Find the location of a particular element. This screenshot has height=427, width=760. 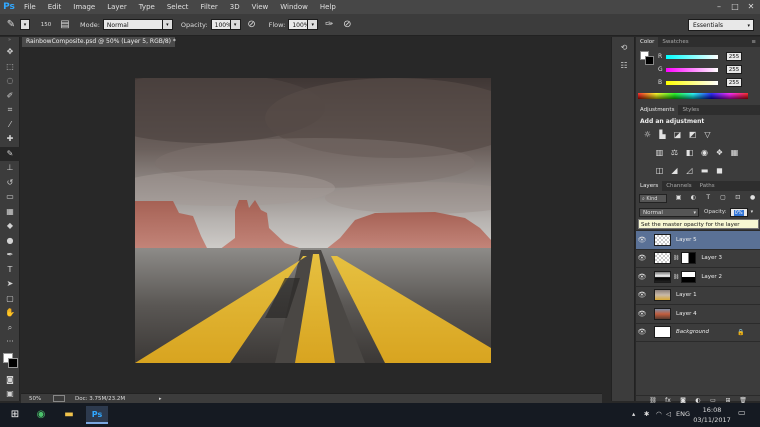

menu-view: View is located at coordinates (260, 7).